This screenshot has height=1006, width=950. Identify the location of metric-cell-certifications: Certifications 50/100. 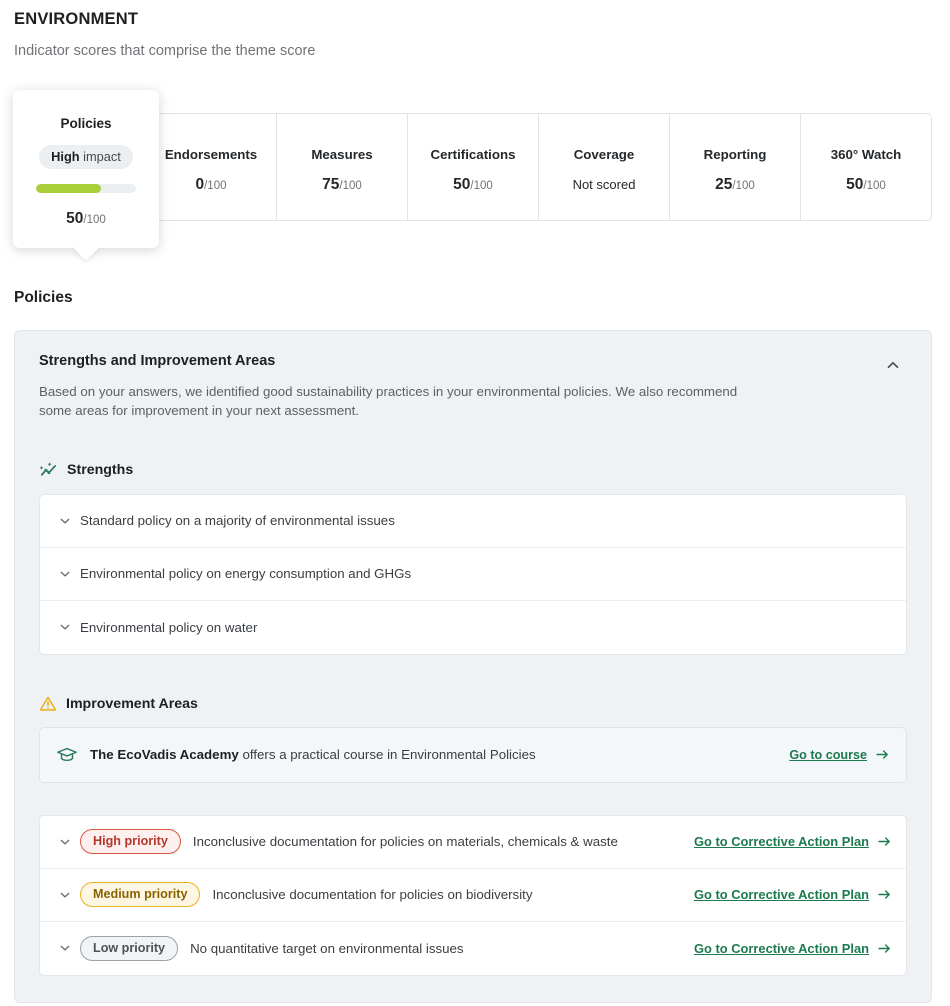
(473, 167).